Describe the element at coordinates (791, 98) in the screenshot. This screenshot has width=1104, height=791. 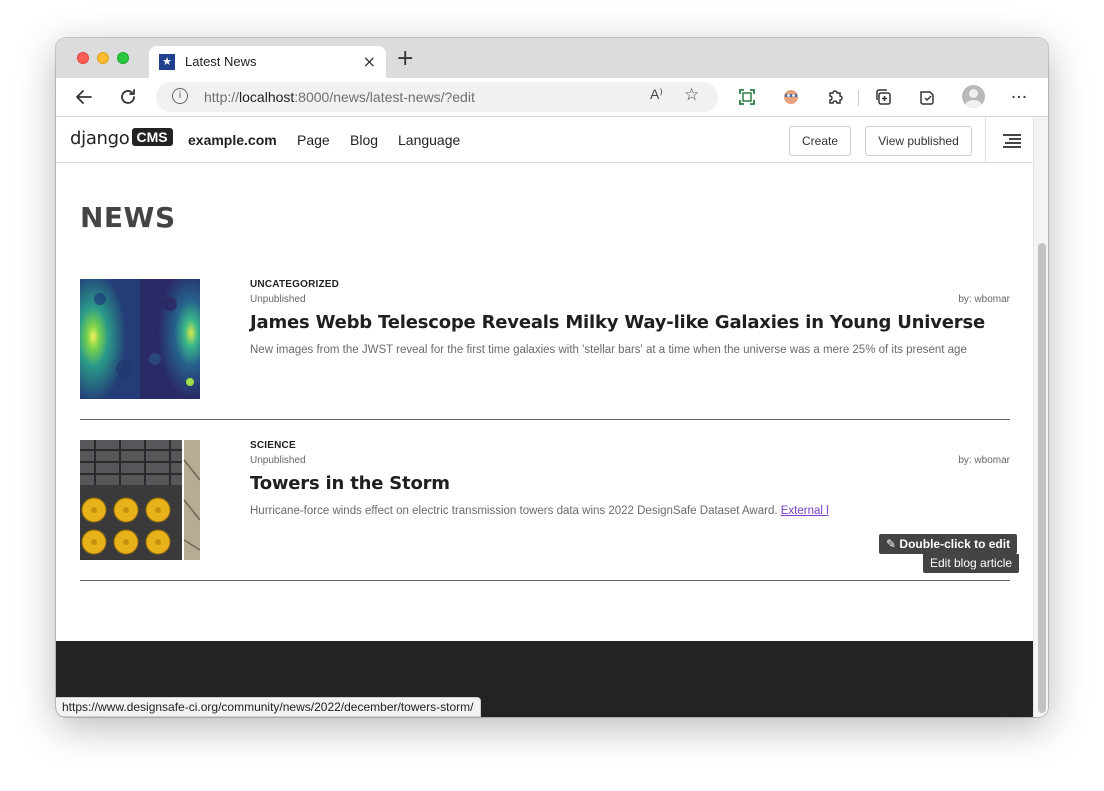
I see `extension-face-icon` at that location.